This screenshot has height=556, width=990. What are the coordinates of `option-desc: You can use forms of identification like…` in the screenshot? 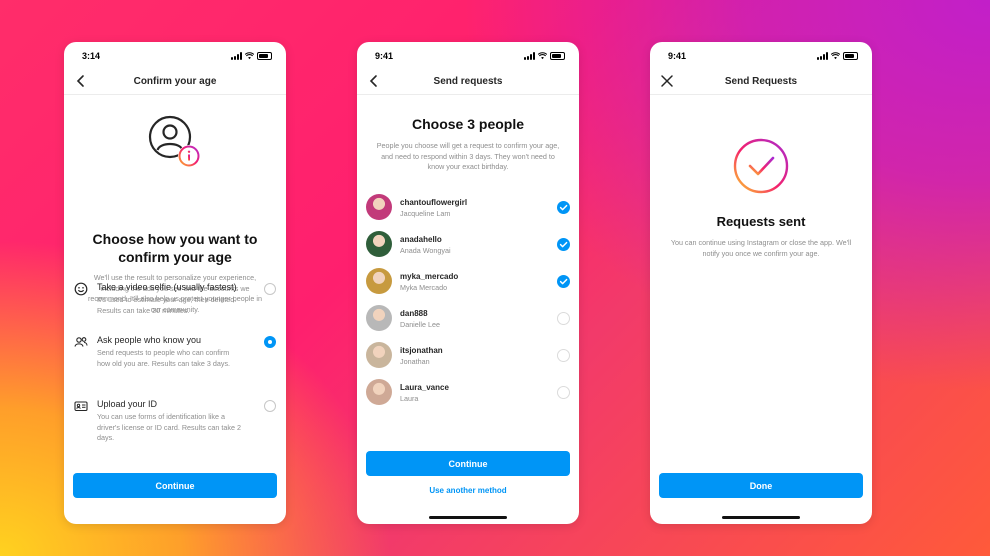 It's located at (169, 427).